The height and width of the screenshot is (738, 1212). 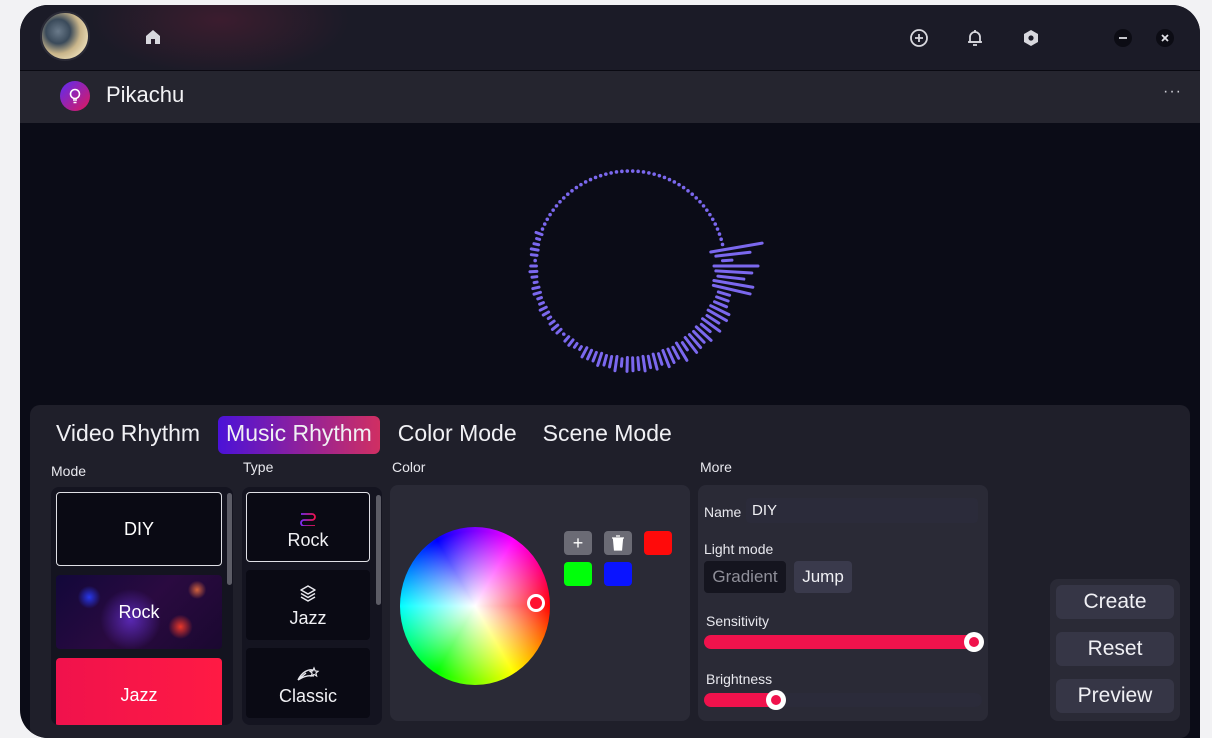 I want to click on close-icon, so click(x=1165, y=38).